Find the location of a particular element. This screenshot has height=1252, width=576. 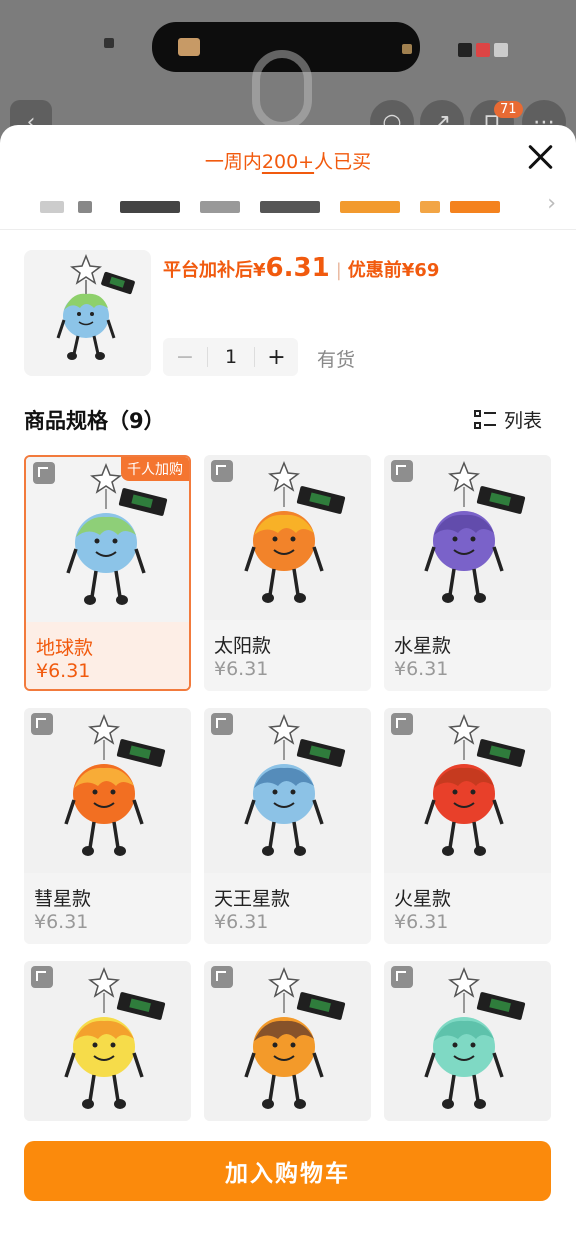

product-thumbnail is located at coordinates (87, 313).